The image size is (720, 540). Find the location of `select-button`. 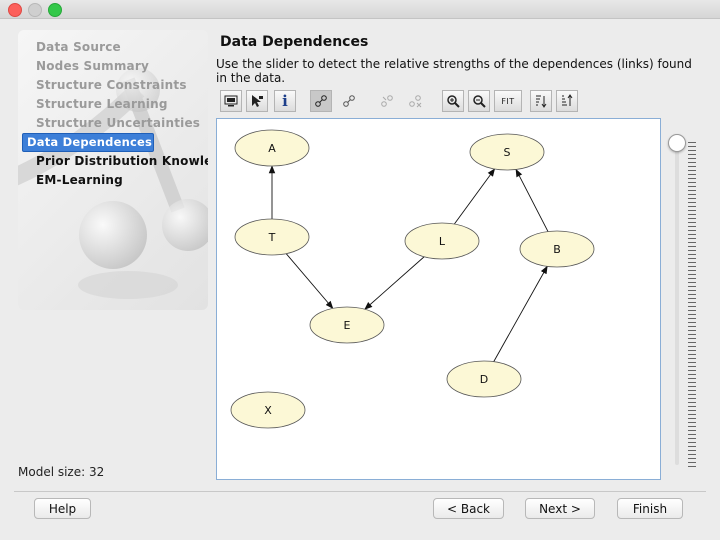

select-button is located at coordinates (257, 101).